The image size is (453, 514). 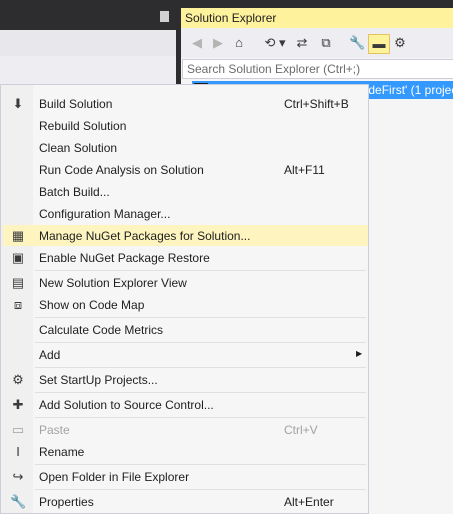 What do you see at coordinates (185, 451) in the screenshot?
I see `menu-item-rename: I Rename` at bounding box center [185, 451].